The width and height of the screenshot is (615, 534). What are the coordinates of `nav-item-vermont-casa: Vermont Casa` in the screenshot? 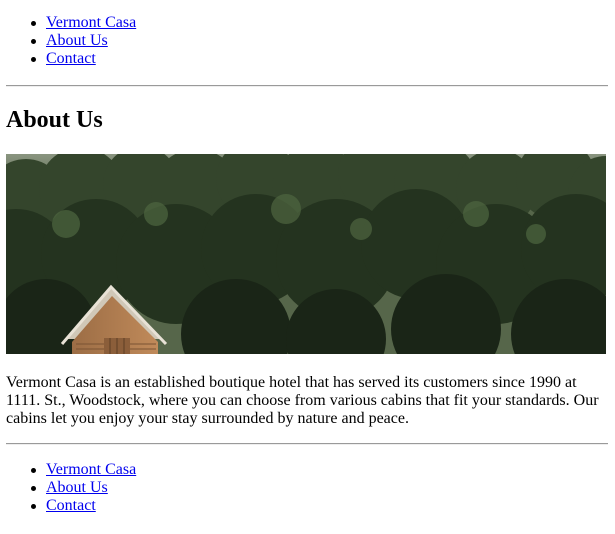 It's located at (68, 23).